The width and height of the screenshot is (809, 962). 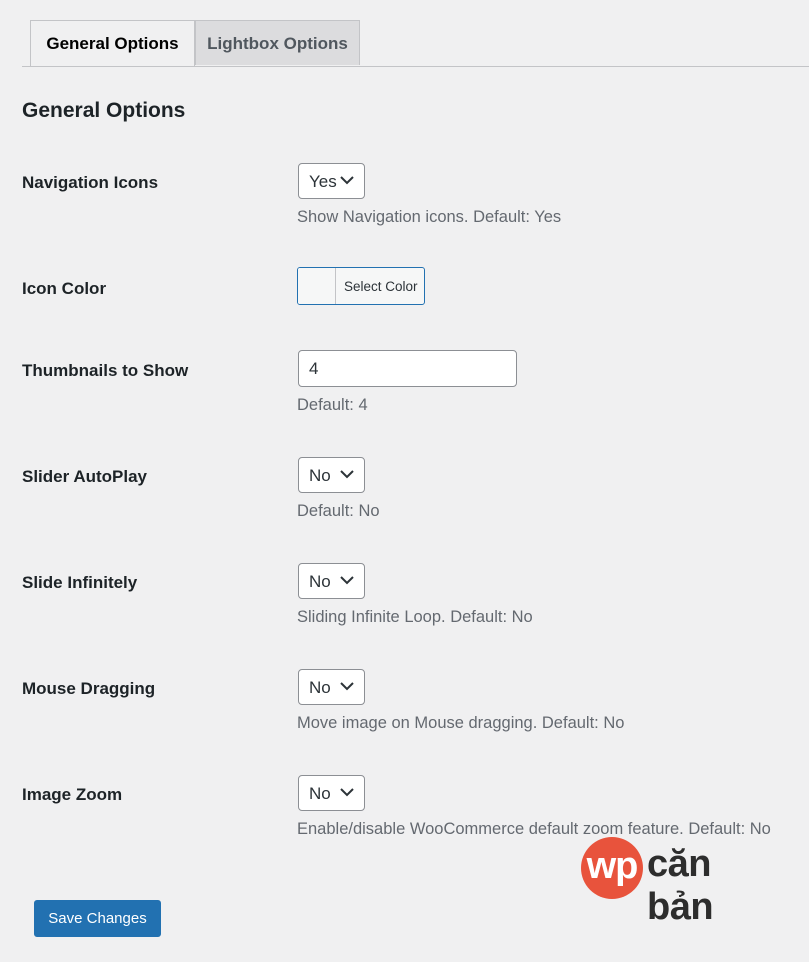 What do you see at coordinates (85, 476) in the screenshot?
I see `slider-autoplay-label: Slider AutoPlay` at bounding box center [85, 476].